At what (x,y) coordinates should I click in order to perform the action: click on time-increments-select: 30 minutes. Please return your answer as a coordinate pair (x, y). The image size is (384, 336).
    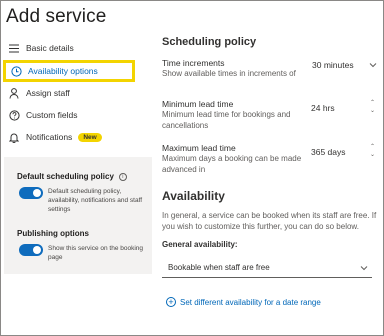
    Looking at the image, I should click on (344, 65).